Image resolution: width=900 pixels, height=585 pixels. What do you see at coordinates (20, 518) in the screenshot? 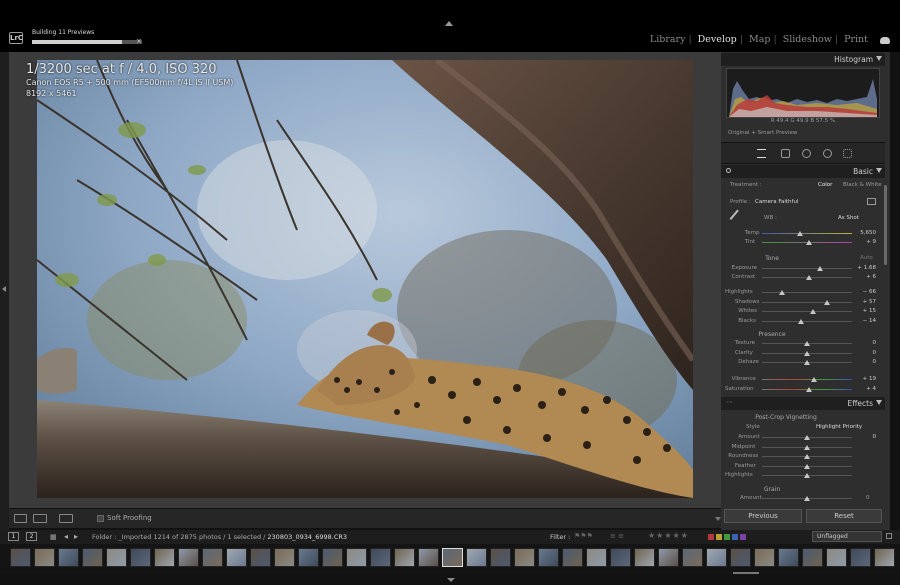
I see `loupe-view-icon` at bounding box center [20, 518].